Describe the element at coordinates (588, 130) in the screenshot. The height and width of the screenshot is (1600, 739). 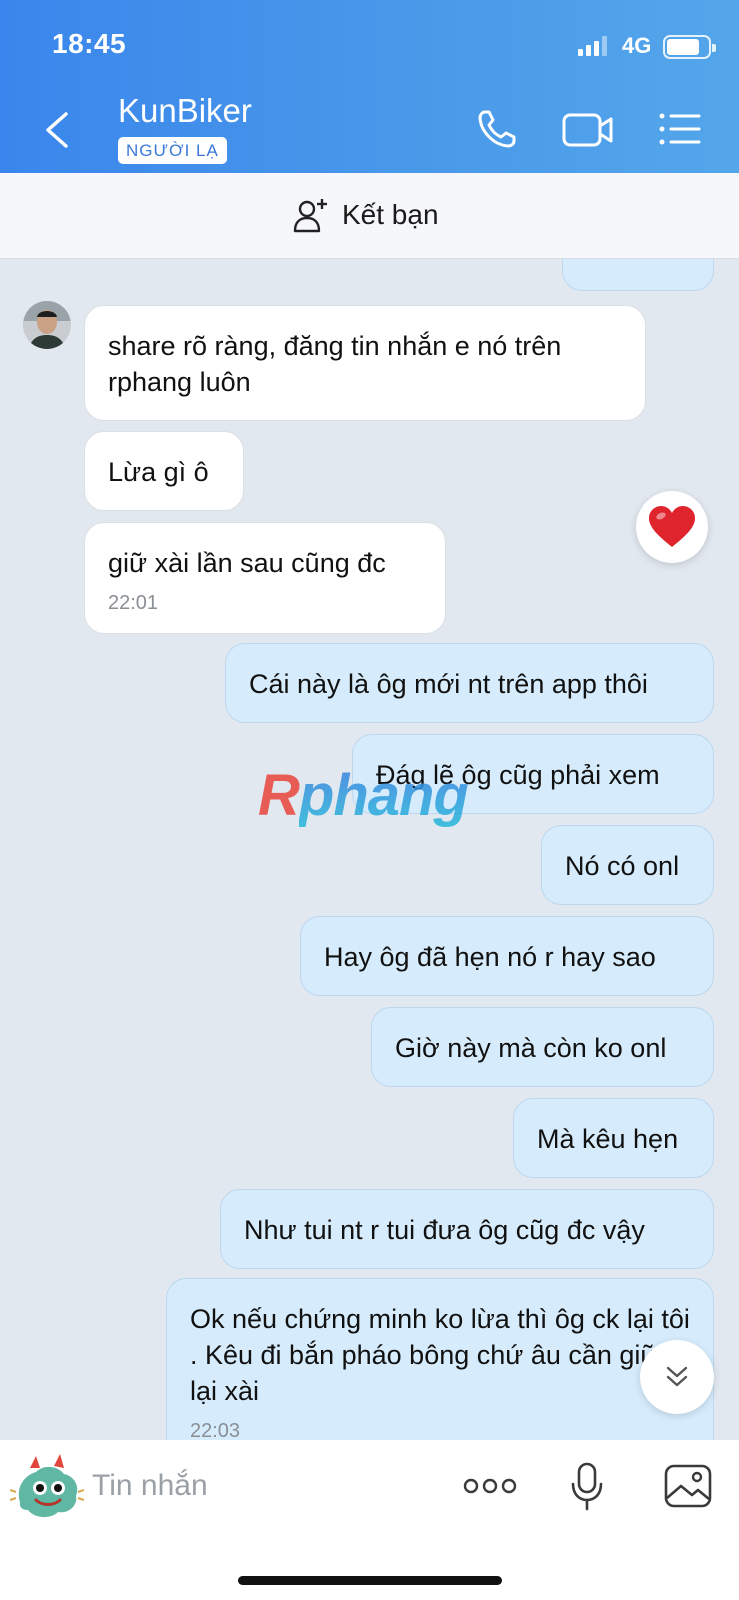
I see `video-call-button` at that location.